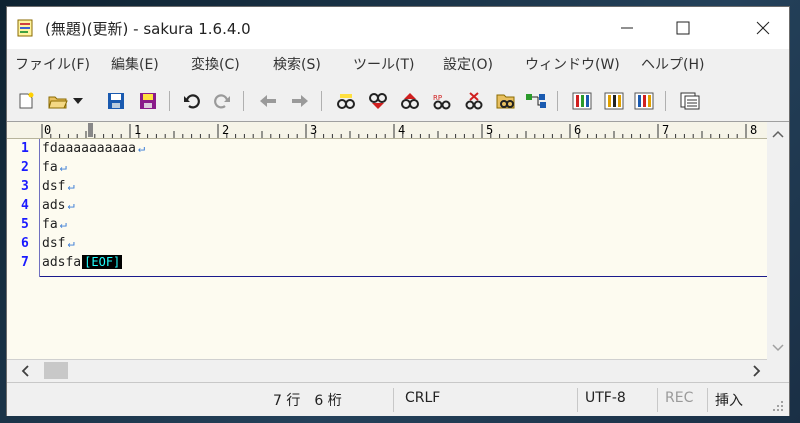  I want to click on open-file-icon, so click(58, 102).